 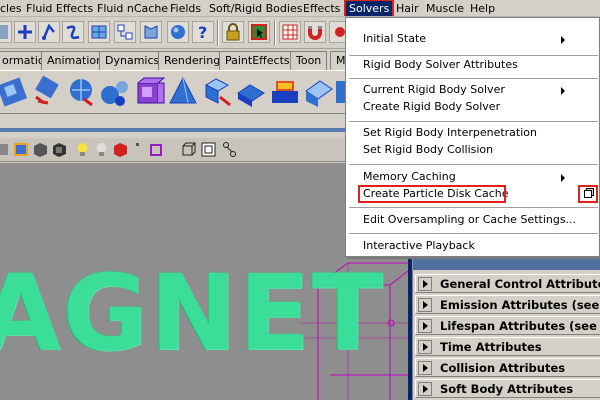 I want to click on tab-rendering: Rendering, so click(x=192, y=60).